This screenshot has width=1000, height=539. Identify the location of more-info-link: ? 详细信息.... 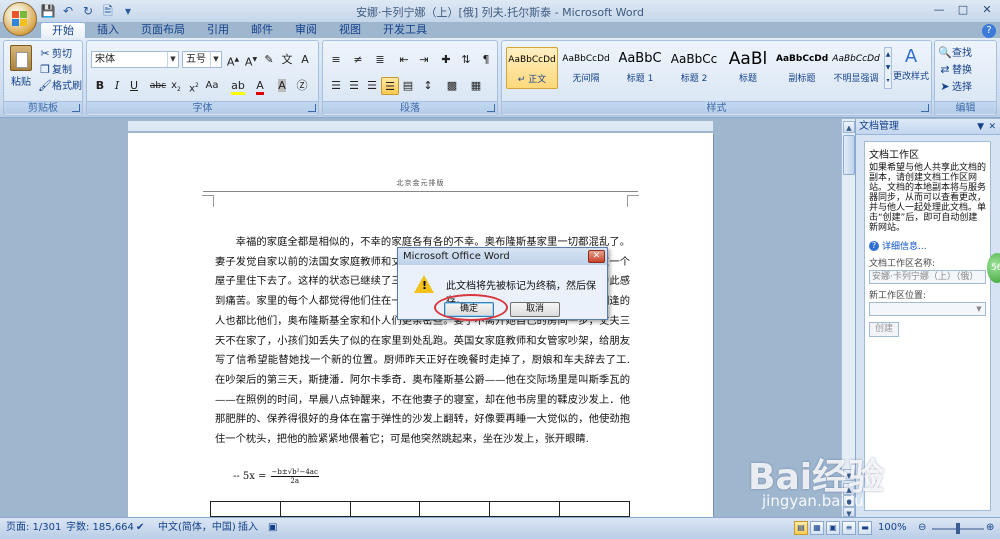
(927, 245).